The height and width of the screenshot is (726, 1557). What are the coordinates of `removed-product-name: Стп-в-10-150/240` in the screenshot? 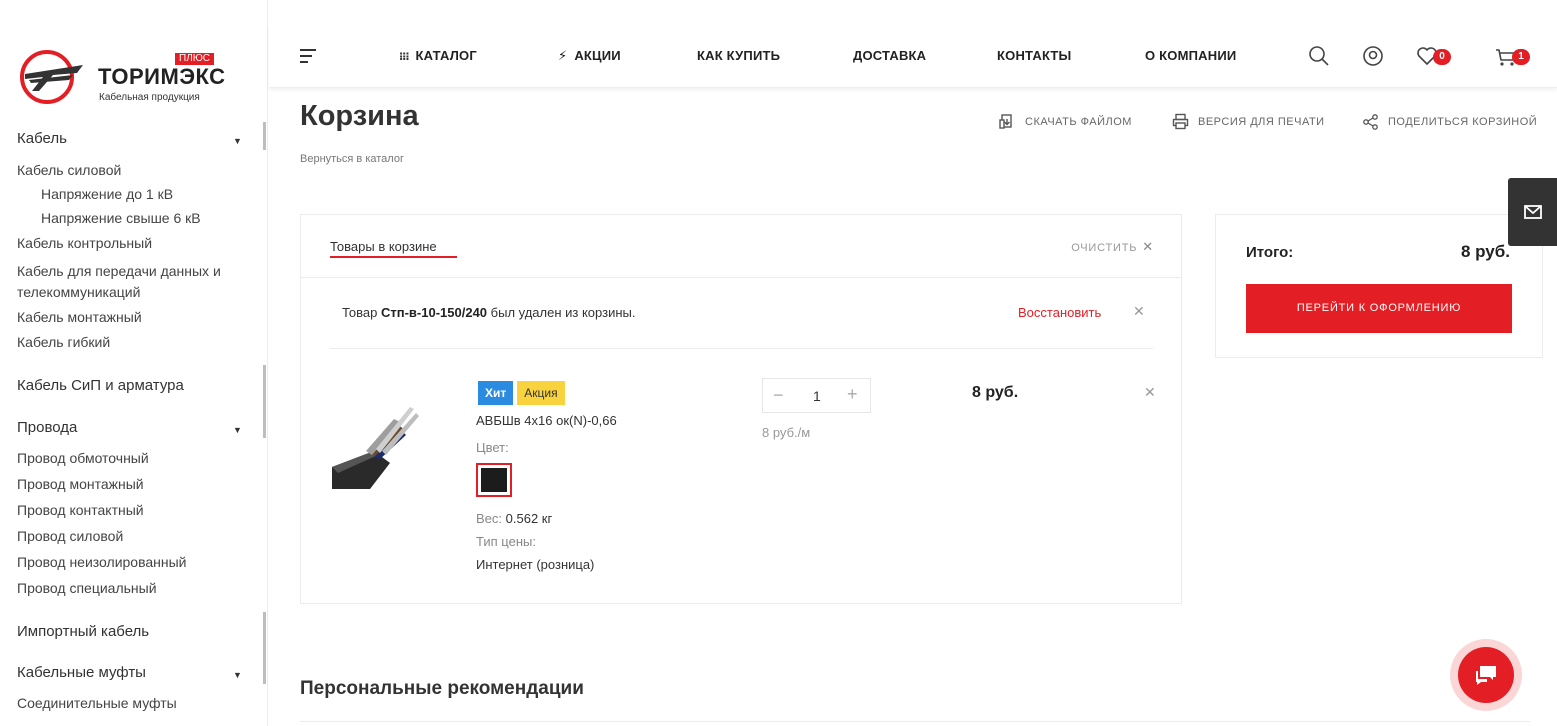 It's located at (434, 312).